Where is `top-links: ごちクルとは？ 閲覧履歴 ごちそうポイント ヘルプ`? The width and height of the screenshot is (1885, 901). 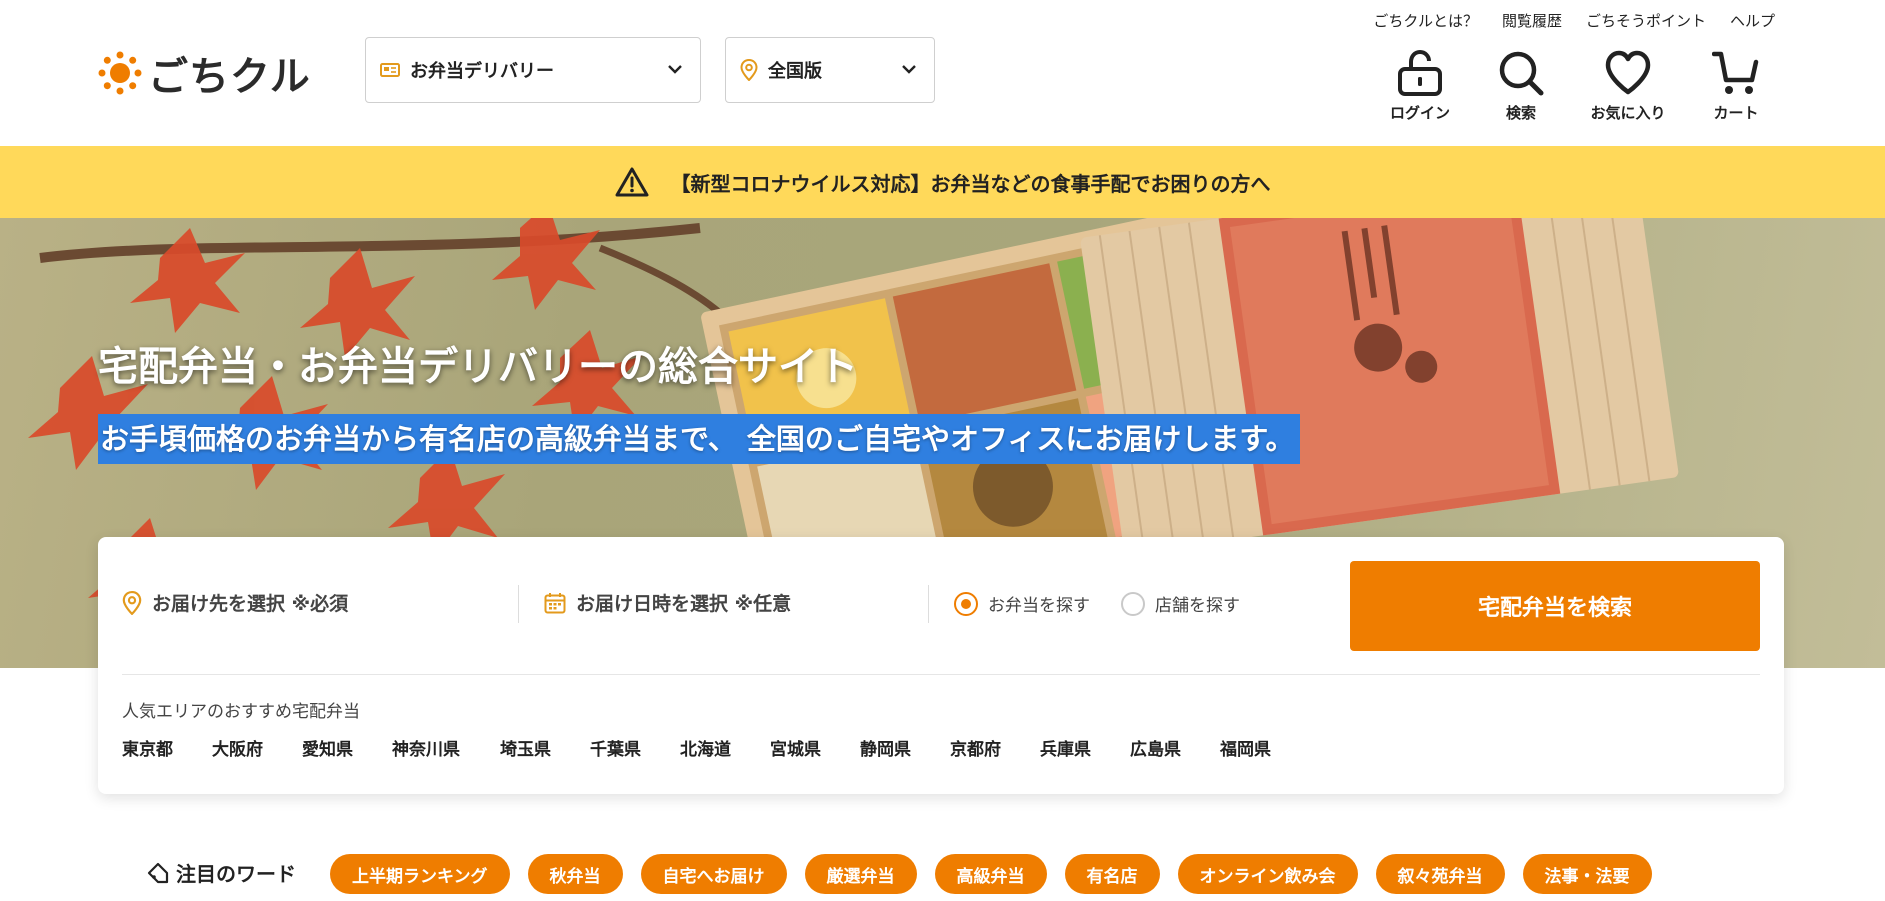 top-links: ごちクルとは？ 閲覧履歴 ごちそうポイント ヘルプ is located at coordinates (1574, 20).